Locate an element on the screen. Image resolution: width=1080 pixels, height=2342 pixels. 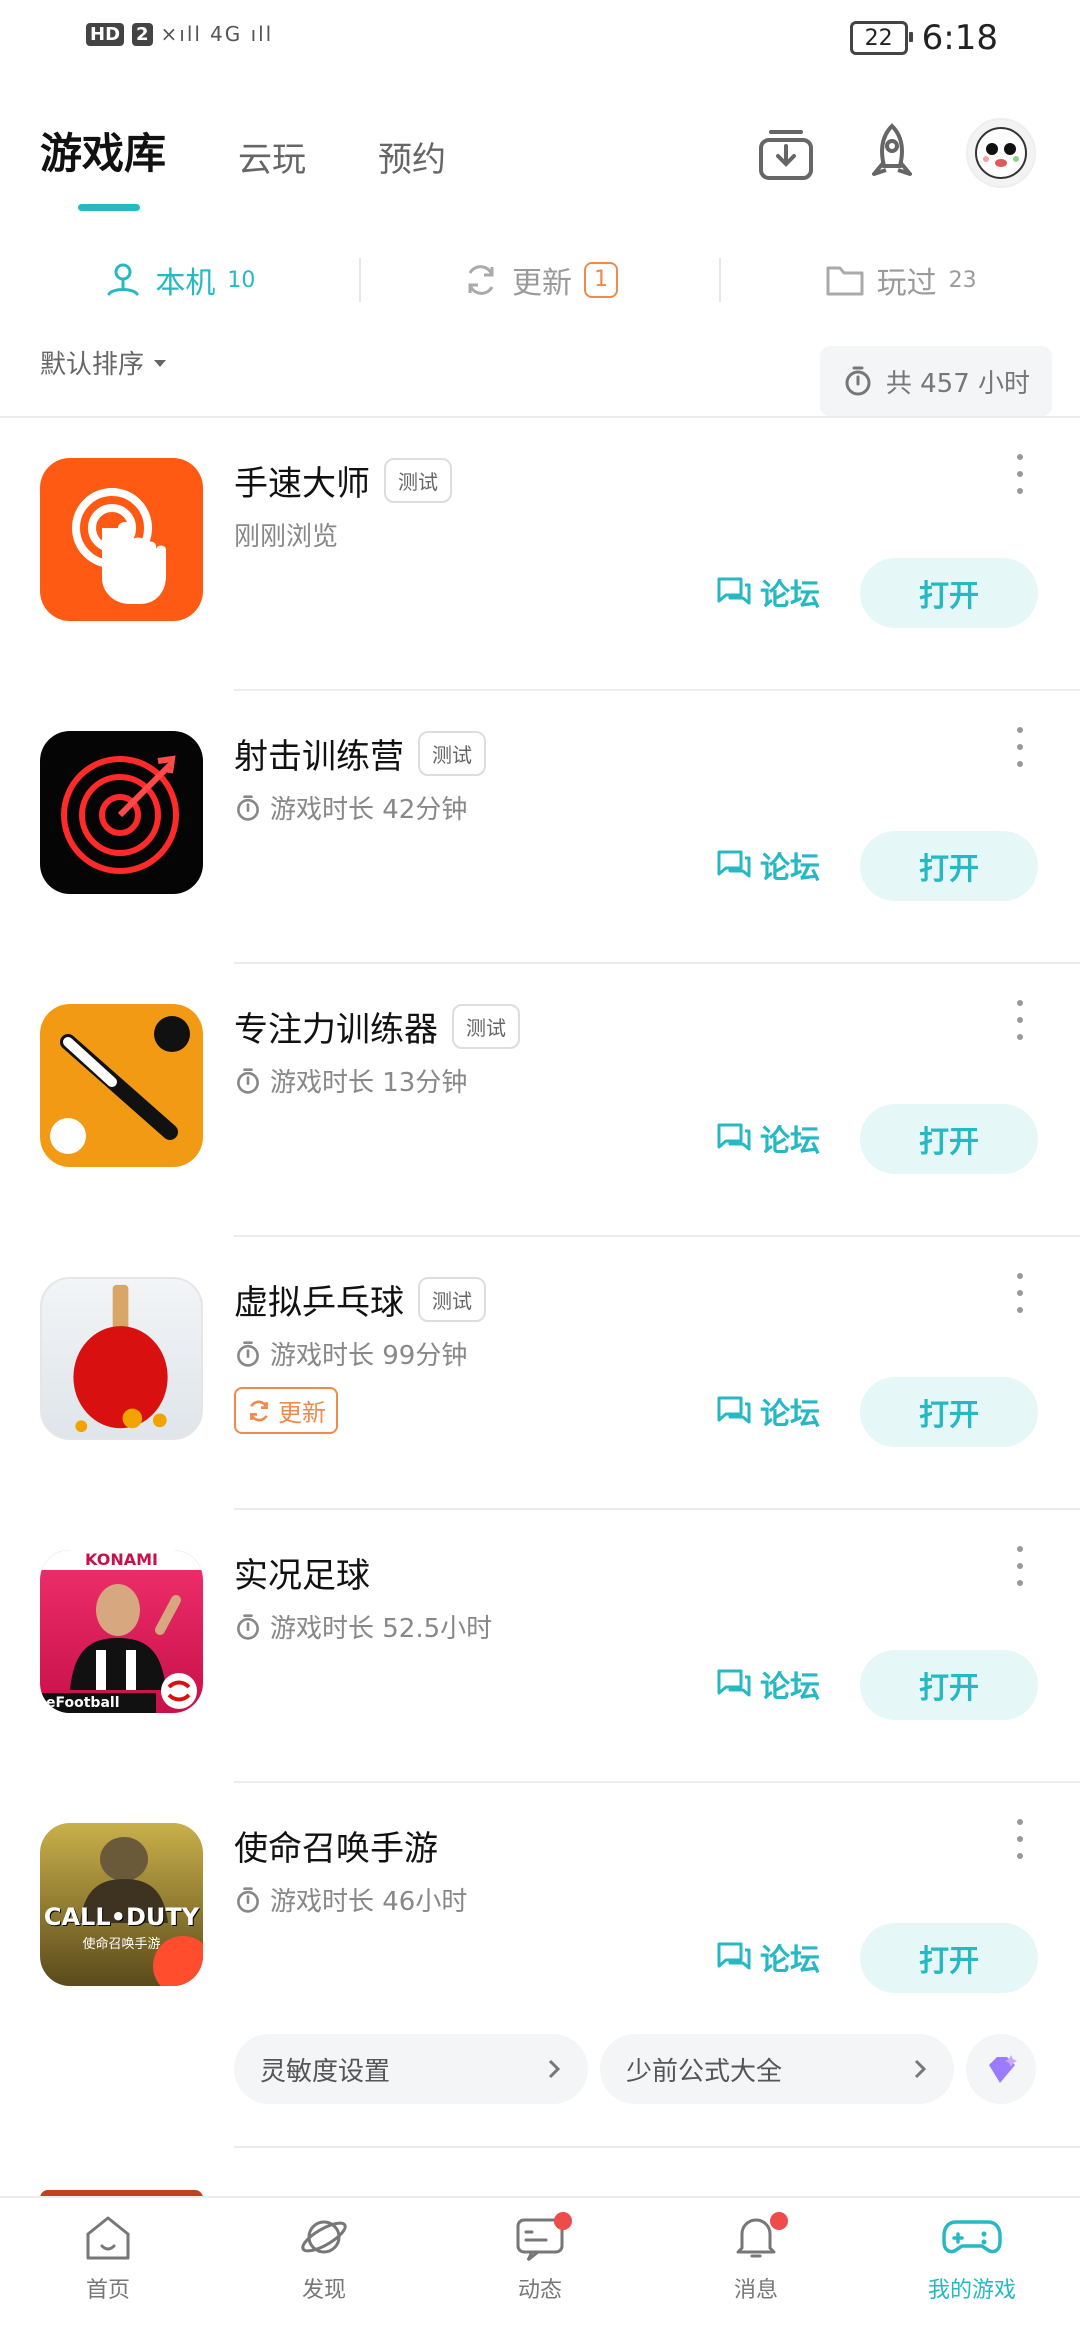
total-playtime-text: 共 457 小时 is located at coordinates (957, 383).